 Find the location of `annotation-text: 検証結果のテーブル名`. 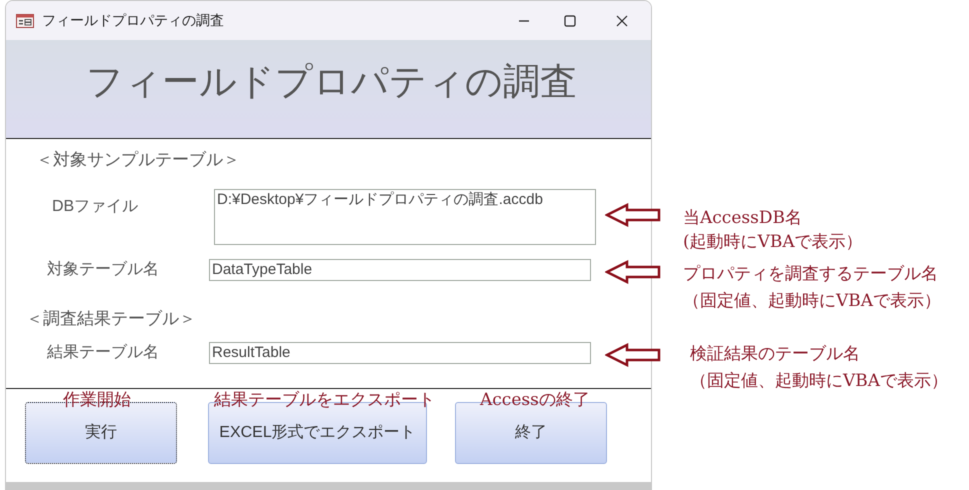

annotation-text: 検証結果のテーブル名 is located at coordinates (775, 354).